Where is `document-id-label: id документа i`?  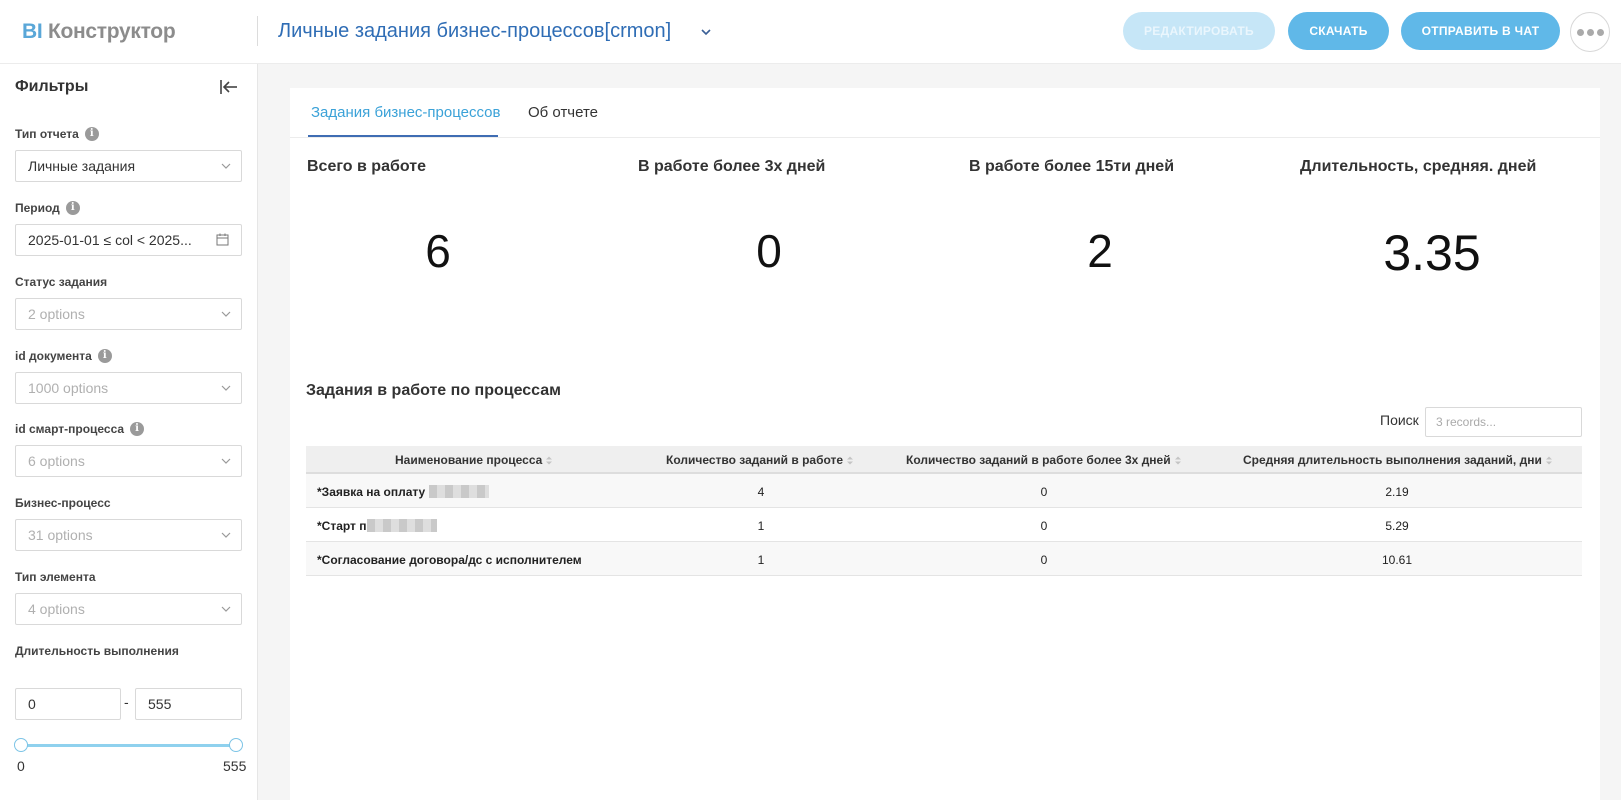 document-id-label: id документа i is located at coordinates (63, 356).